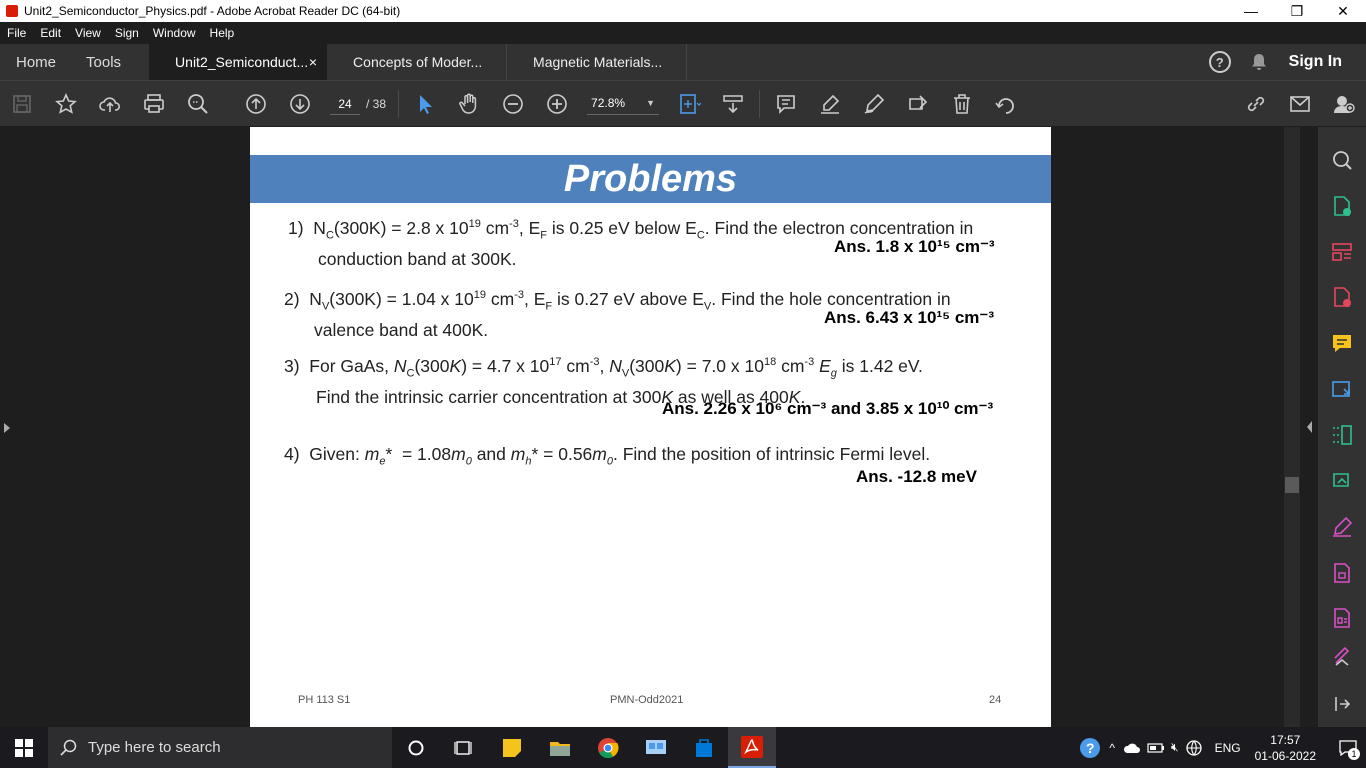  Describe the element at coordinates (24, 747) in the screenshot. I see `windows-start-icon` at that location.